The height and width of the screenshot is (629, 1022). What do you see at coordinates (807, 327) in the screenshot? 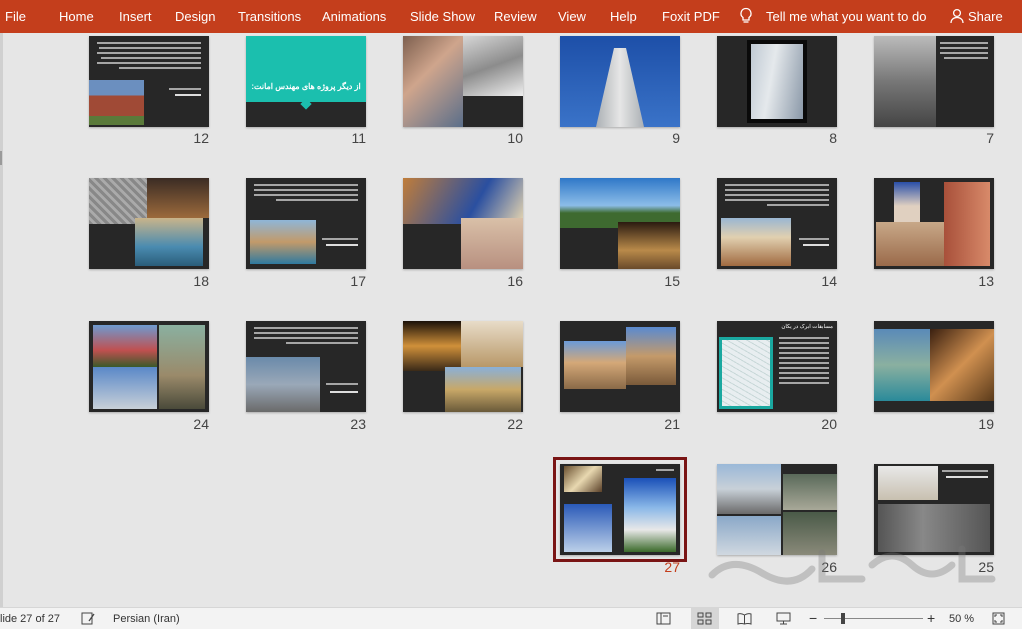
I see `slide-20-title: مسابقات ابرک در یکان` at bounding box center [807, 327].